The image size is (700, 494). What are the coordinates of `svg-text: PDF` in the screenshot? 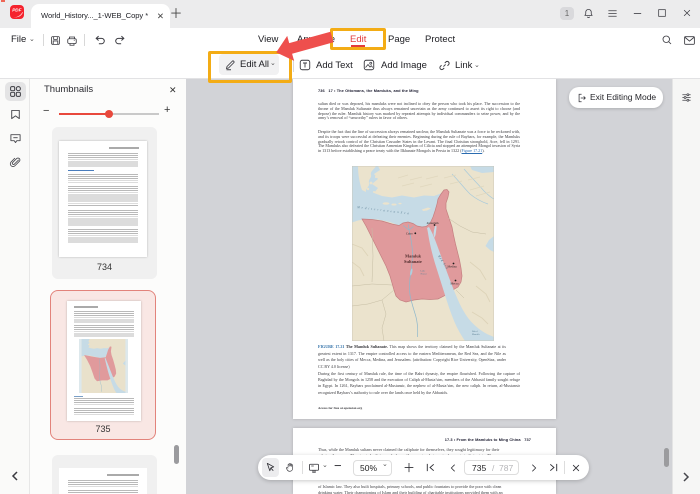 It's located at (16, 10).